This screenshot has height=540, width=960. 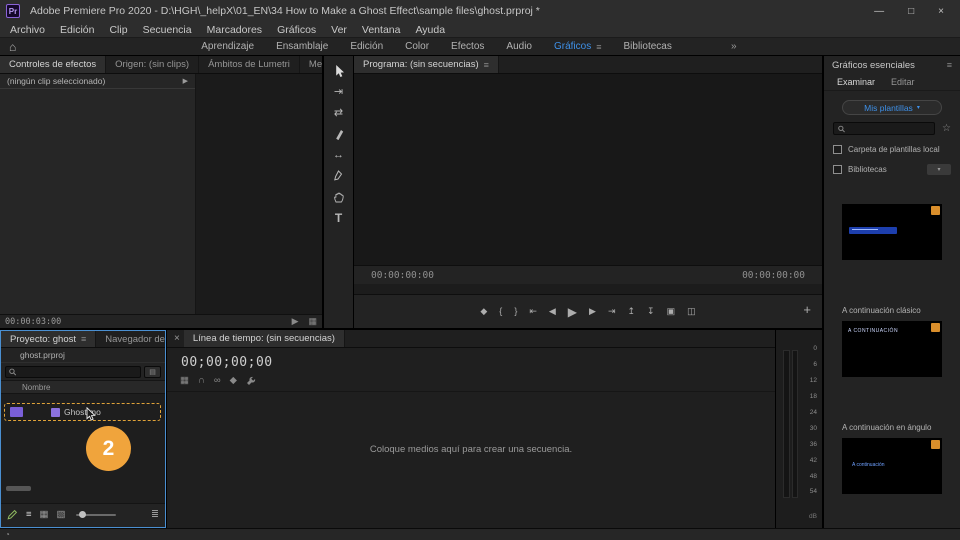 I want to click on list-view-button: ≡, so click(x=29, y=515).